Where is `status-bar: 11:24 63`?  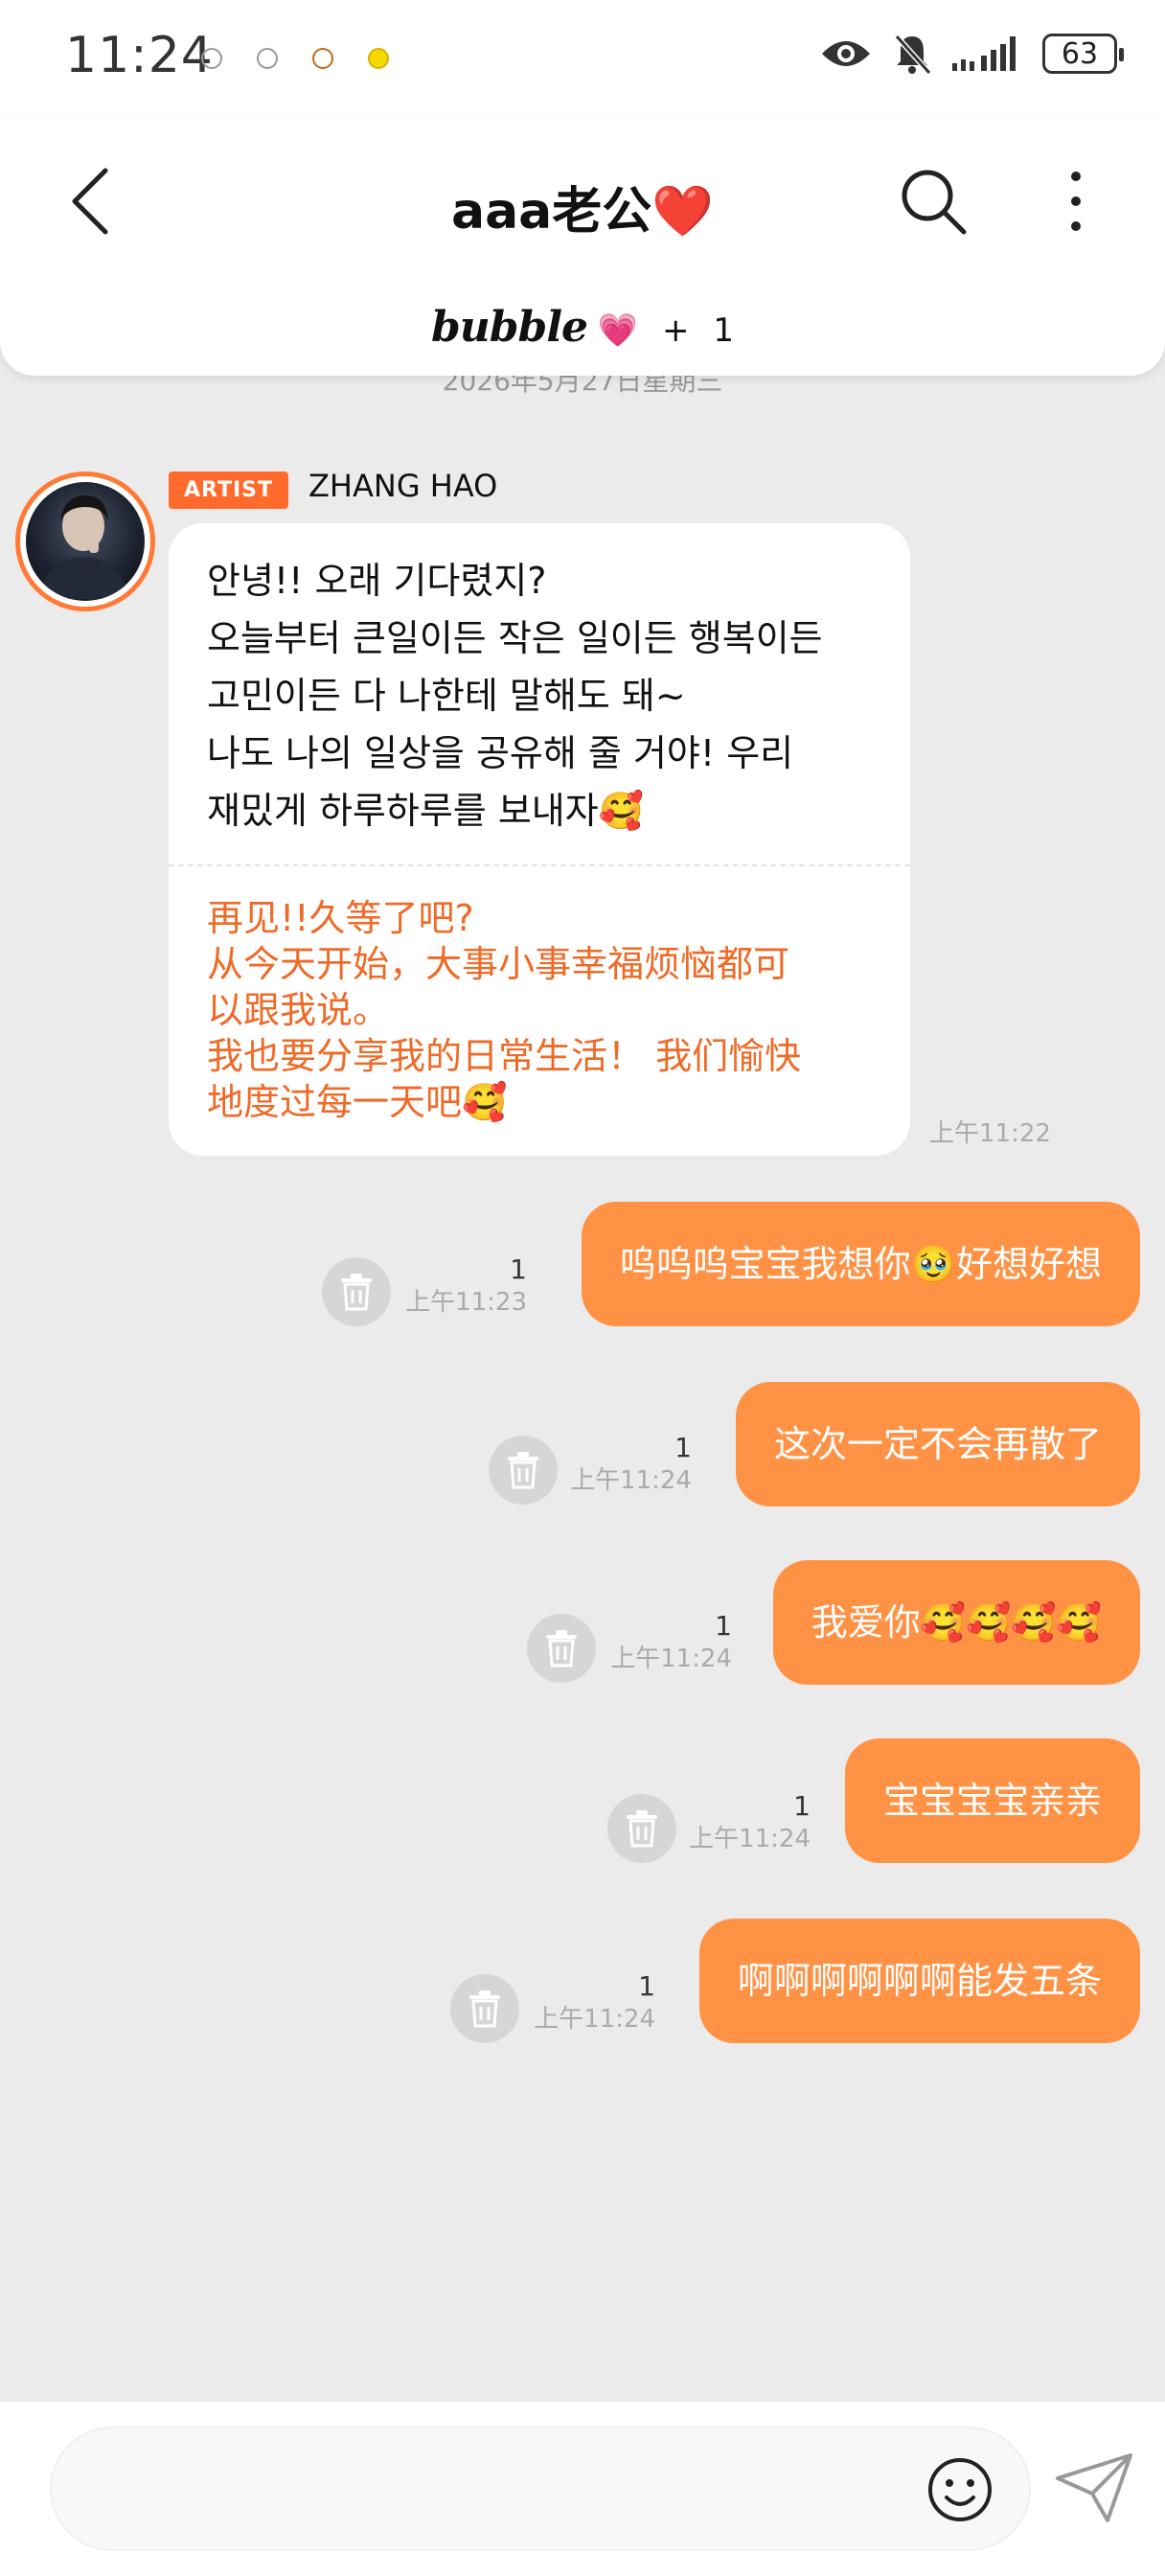 status-bar: 11:24 63 is located at coordinates (582, 57).